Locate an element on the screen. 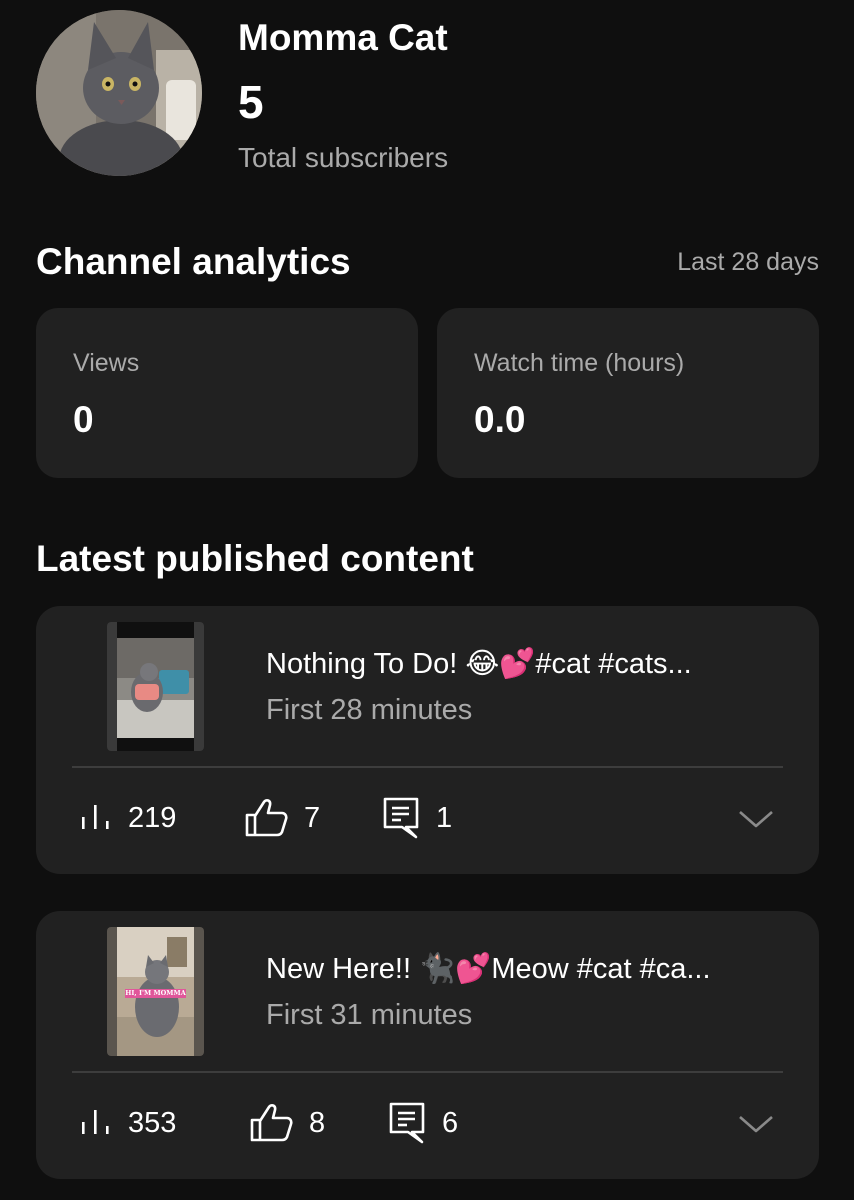 Image resolution: width=854 pixels, height=1200 pixels. watch-time-card: Watch time (hours) 0.0 is located at coordinates (628, 393).